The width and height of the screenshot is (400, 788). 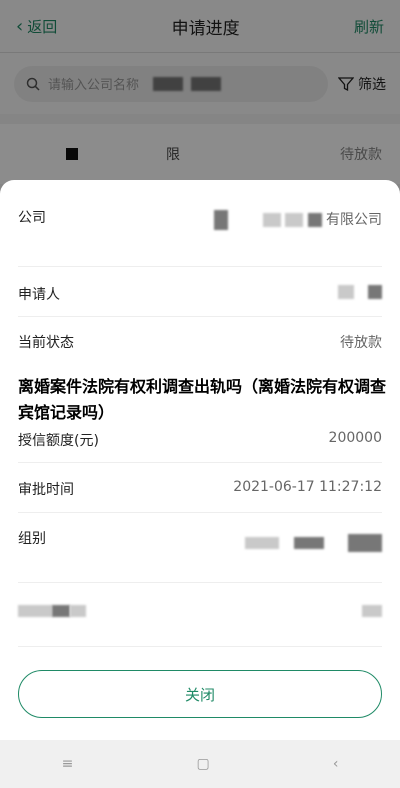 I want to click on row-value: 2021-06-17 11:27:12, so click(x=307, y=487).